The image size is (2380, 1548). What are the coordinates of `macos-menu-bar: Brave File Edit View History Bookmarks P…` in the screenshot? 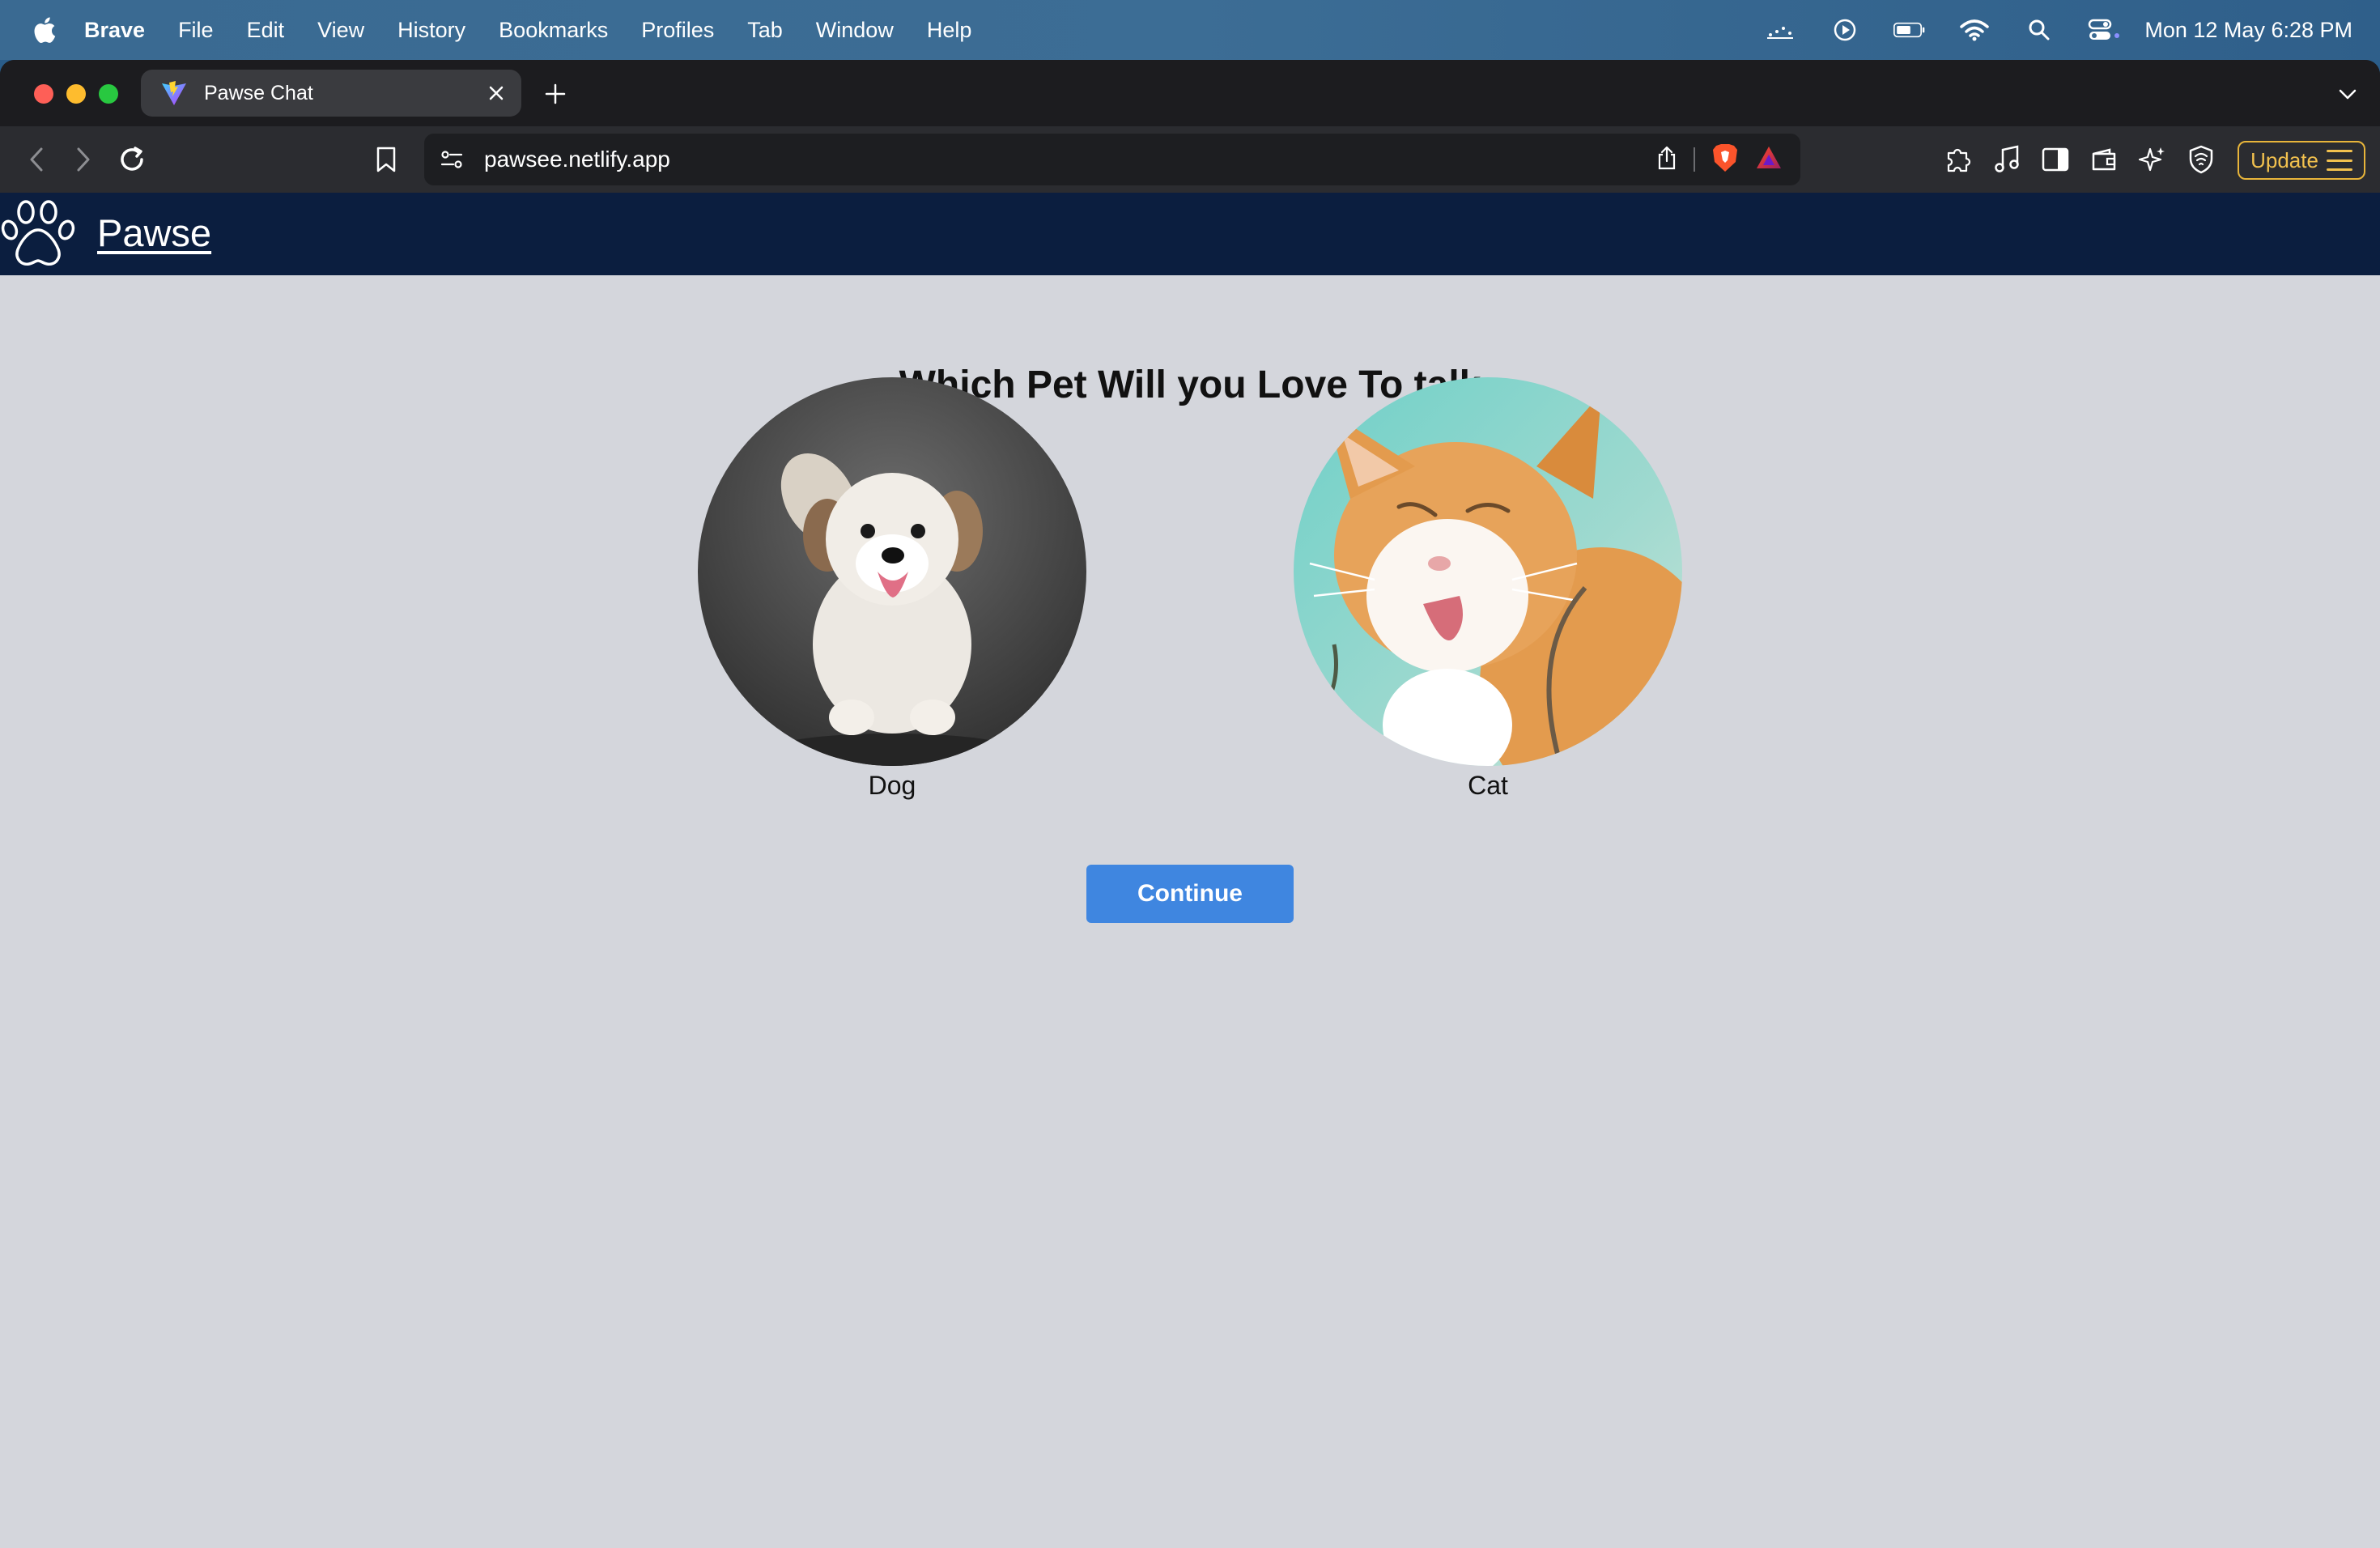 It's located at (1190, 30).